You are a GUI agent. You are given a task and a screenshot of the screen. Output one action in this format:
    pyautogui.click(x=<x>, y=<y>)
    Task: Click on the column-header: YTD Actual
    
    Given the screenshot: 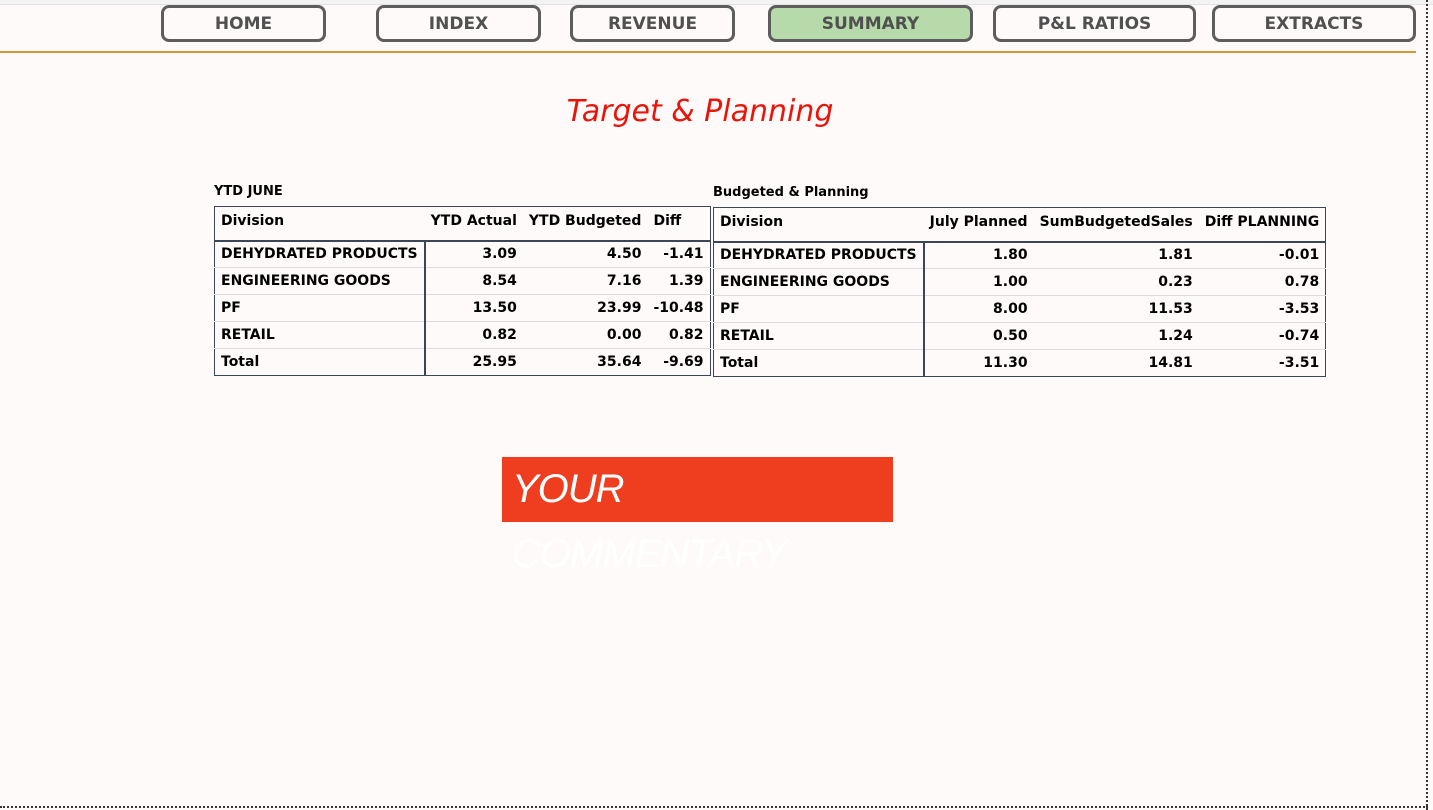 What is the action you would take?
    pyautogui.click(x=473, y=224)
    